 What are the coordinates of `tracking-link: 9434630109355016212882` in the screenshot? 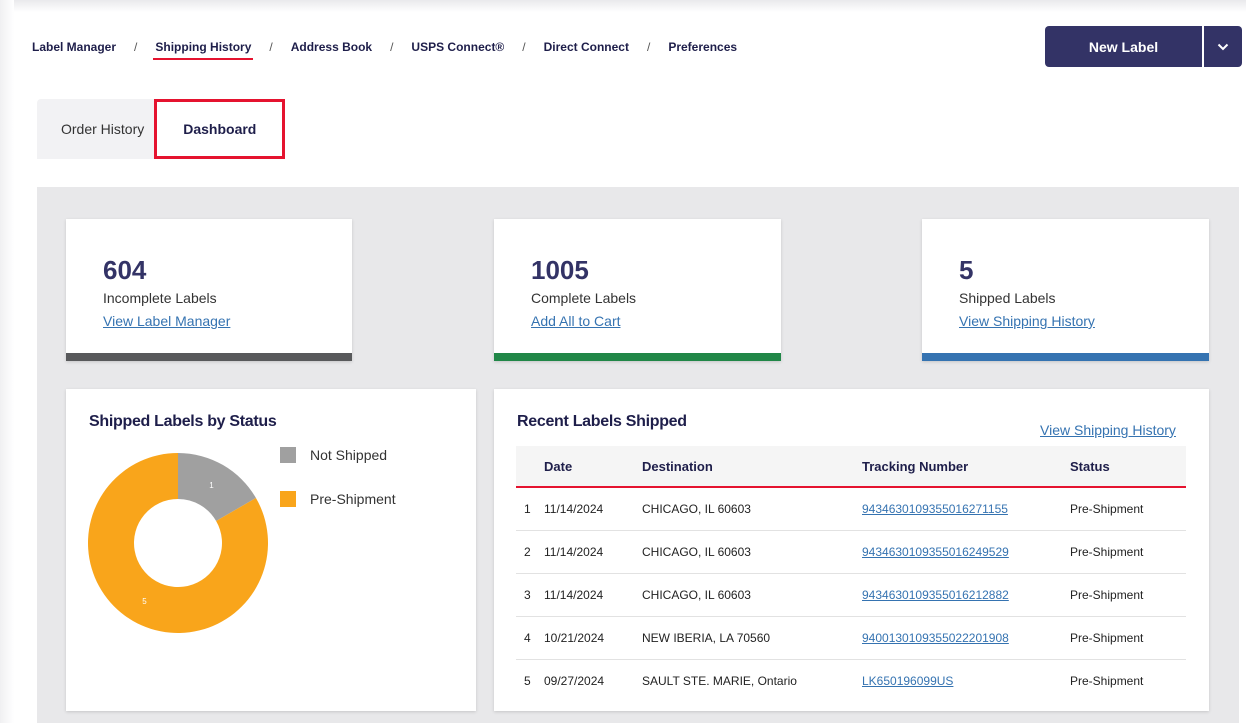 It's located at (935, 595).